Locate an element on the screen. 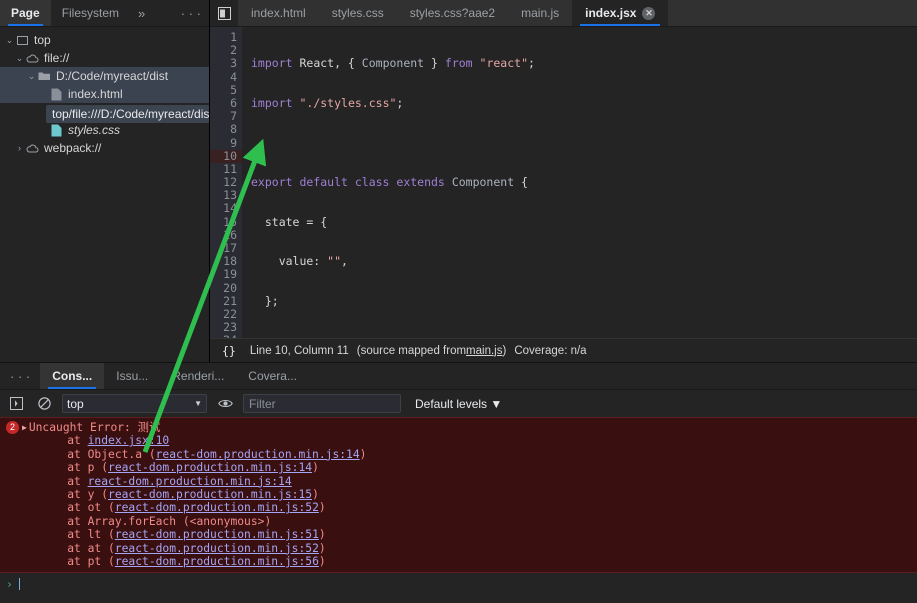 The height and width of the screenshot is (603, 917). nav-tab-page: Page is located at coordinates (25, 13).